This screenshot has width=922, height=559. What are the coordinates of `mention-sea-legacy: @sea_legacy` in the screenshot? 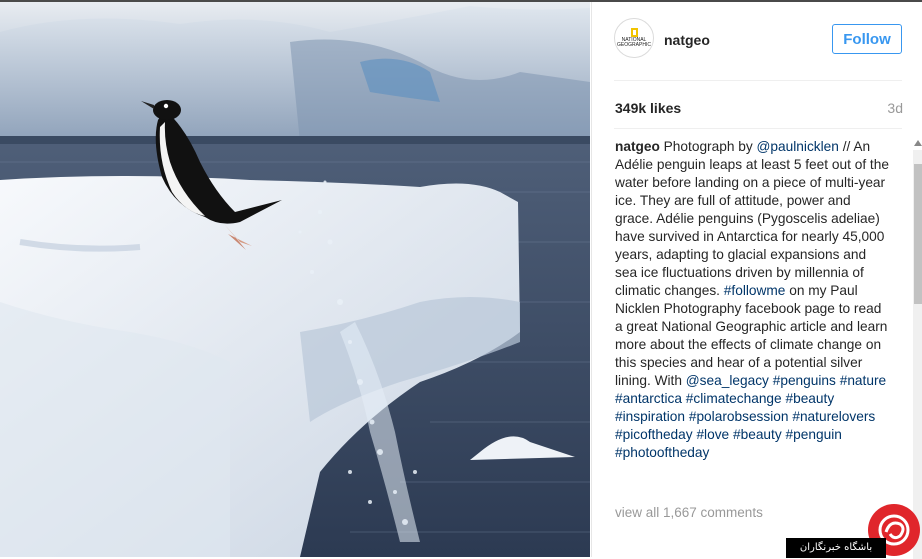 It's located at (727, 380).